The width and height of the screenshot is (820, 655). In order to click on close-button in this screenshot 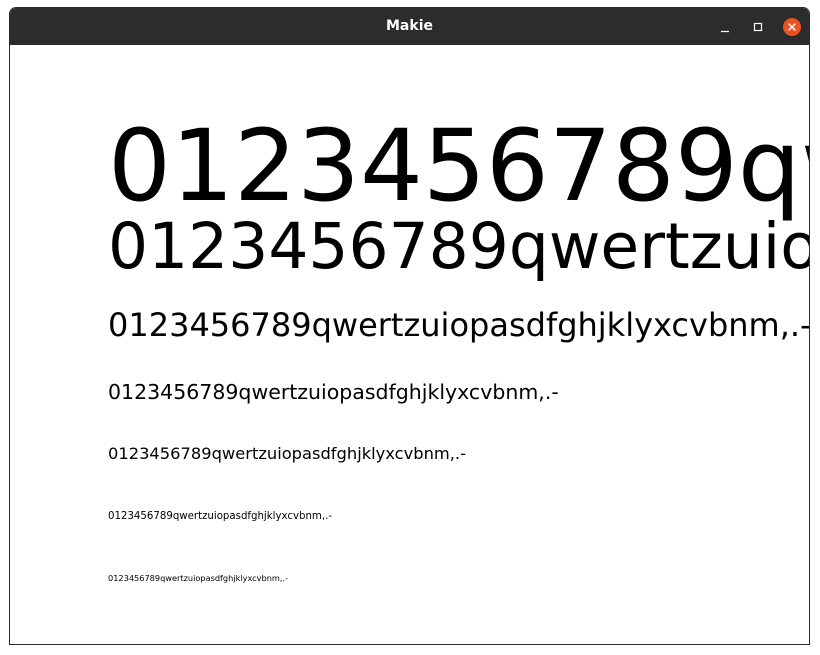, I will do `click(792, 27)`.